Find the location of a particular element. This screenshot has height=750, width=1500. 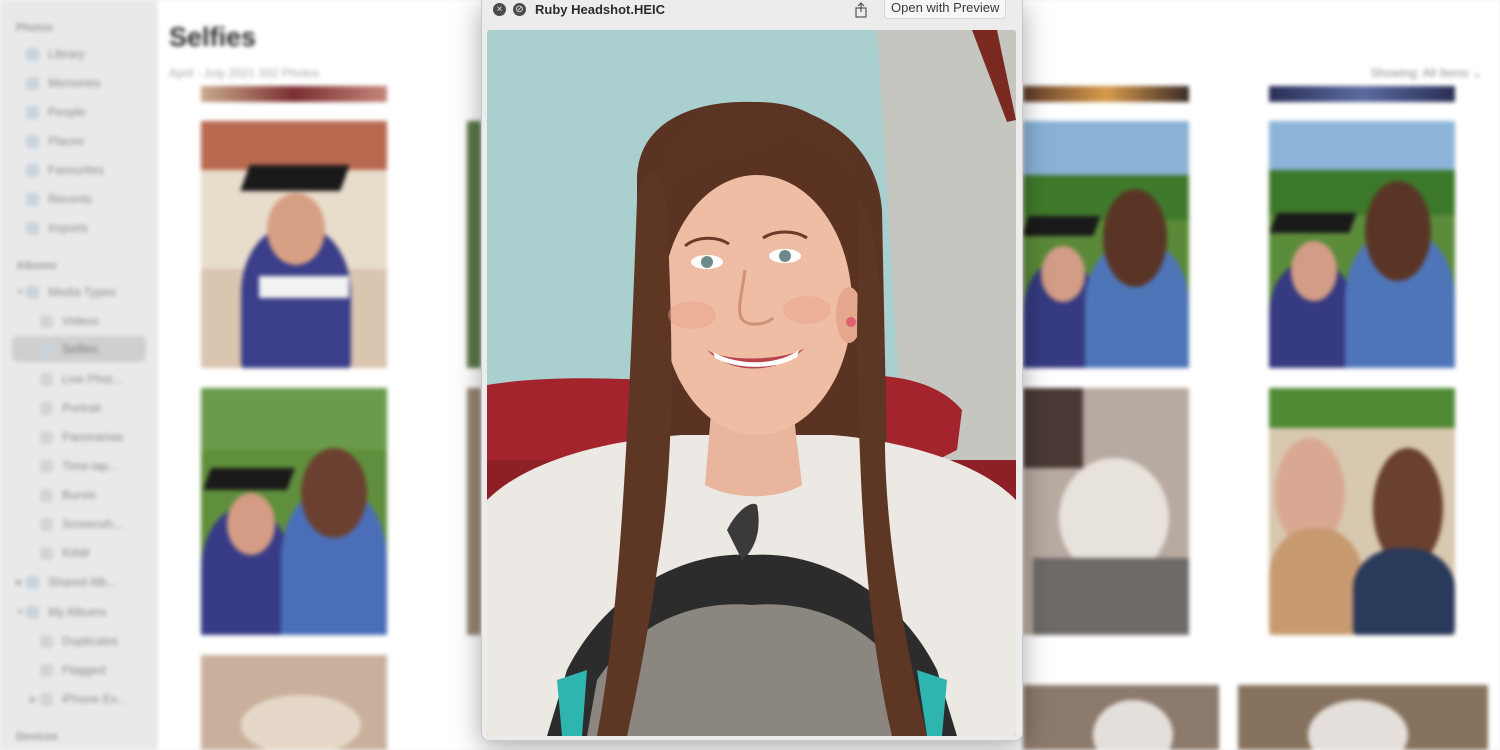

import-icon is located at coordinates (32, 228).